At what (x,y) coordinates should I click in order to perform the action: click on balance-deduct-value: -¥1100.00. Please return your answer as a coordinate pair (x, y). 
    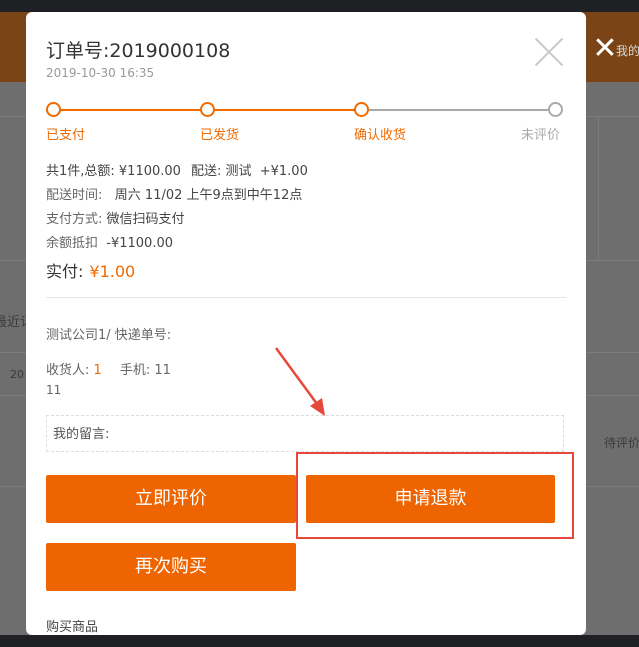
    Looking at the image, I should click on (140, 243).